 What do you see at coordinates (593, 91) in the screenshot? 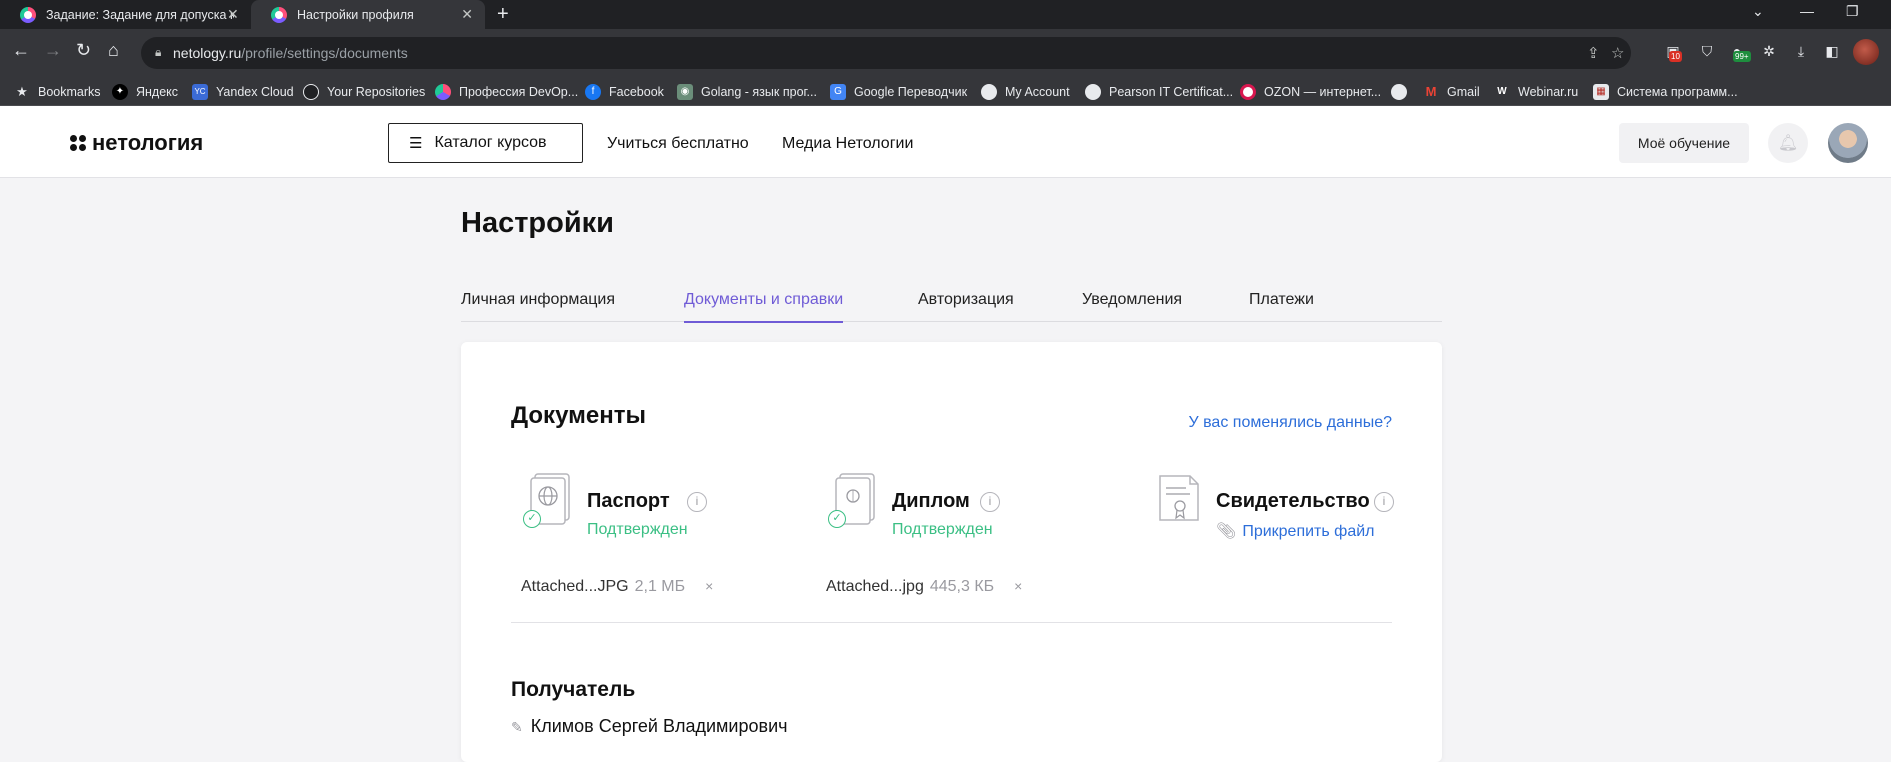
I see `facebook-icon: f` at bounding box center [593, 91].